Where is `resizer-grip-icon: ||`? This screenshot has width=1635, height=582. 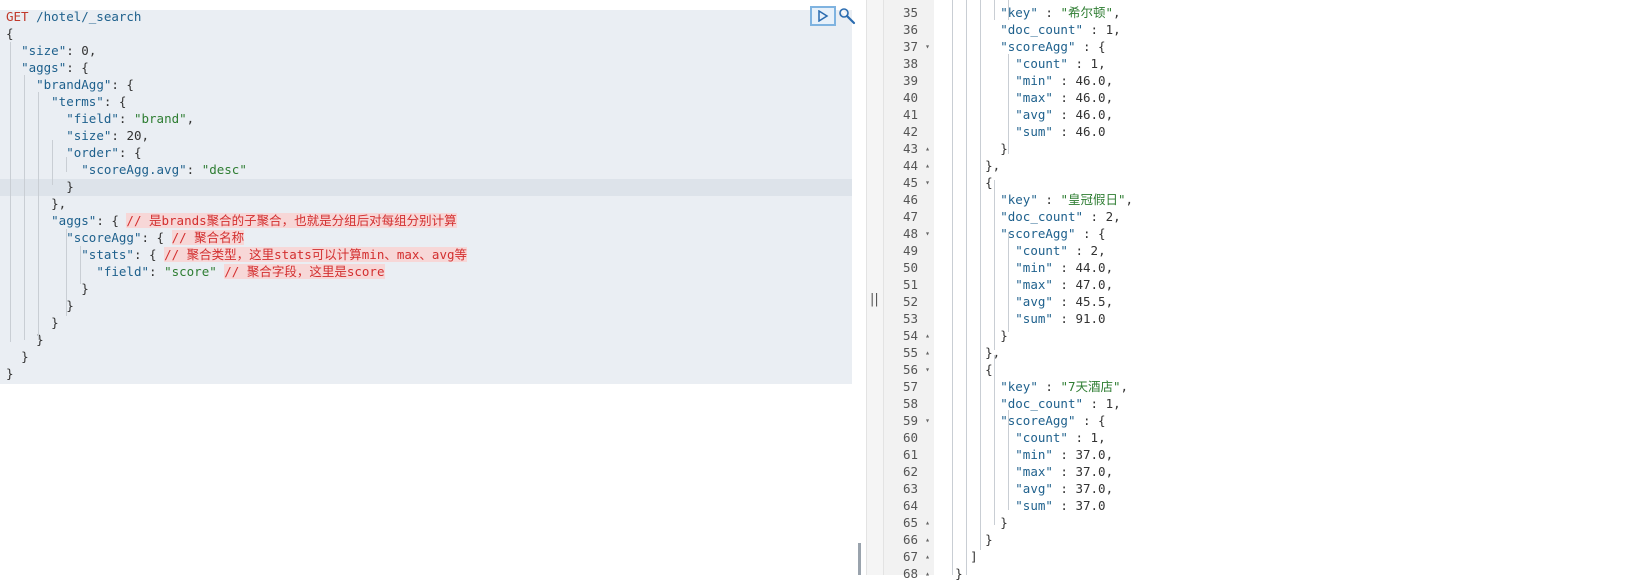 resizer-grip-icon: || is located at coordinates (874, 299).